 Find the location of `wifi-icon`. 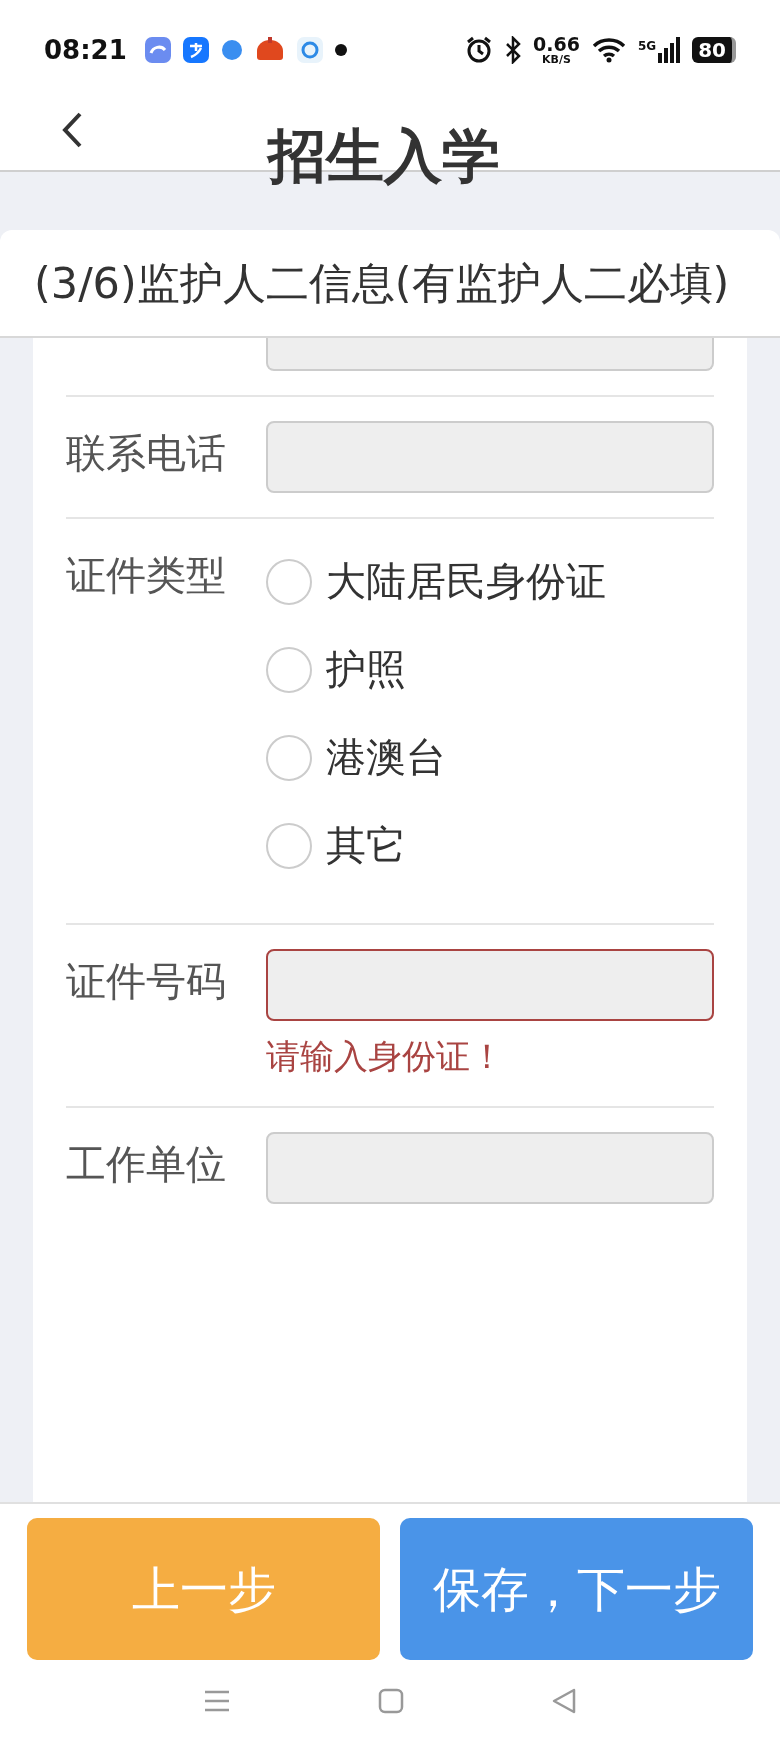

wifi-icon is located at coordinates (608, 50).